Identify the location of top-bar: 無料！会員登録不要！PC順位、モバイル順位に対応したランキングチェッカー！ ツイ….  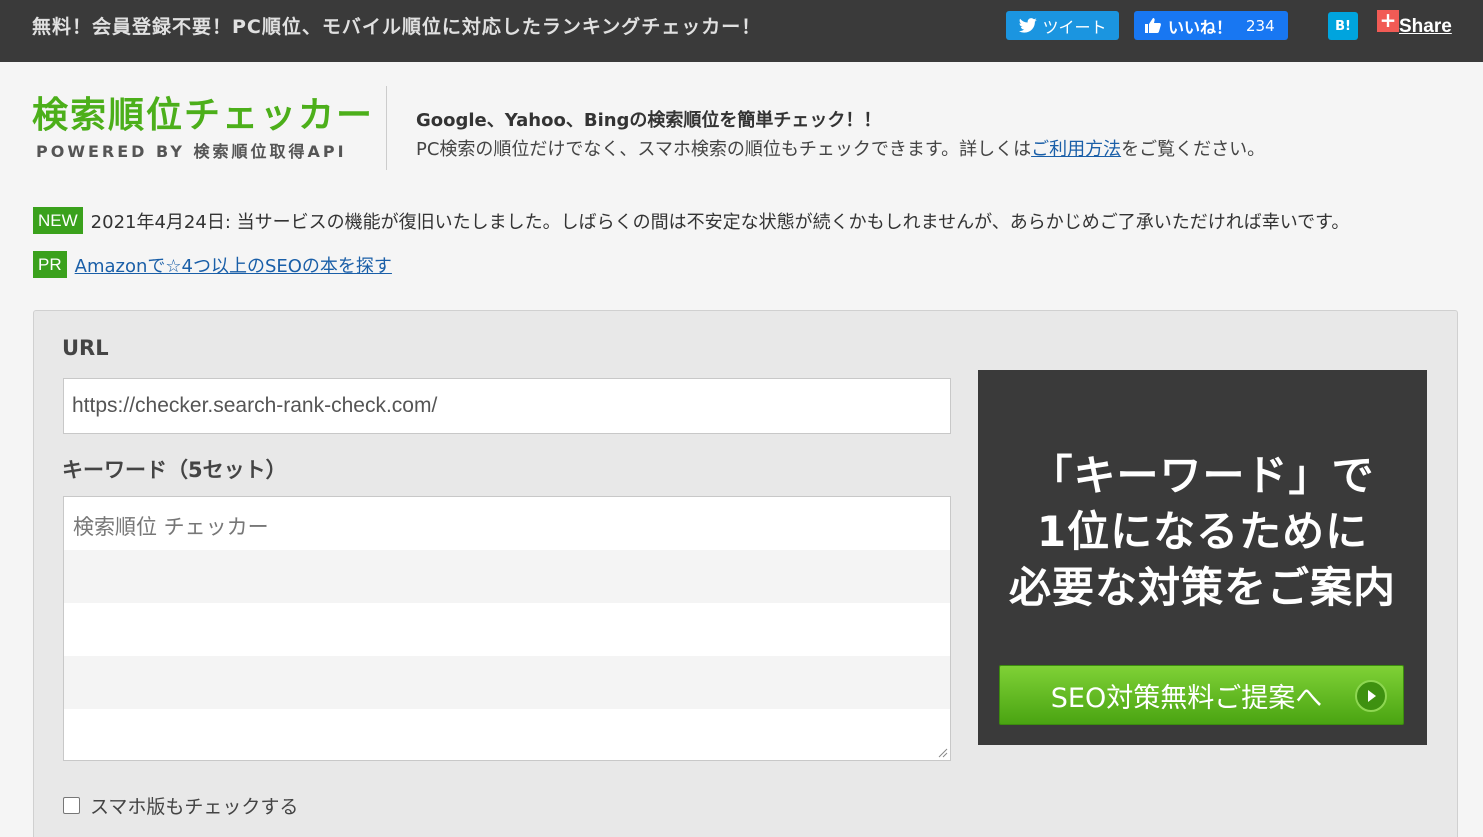
(741, 31).